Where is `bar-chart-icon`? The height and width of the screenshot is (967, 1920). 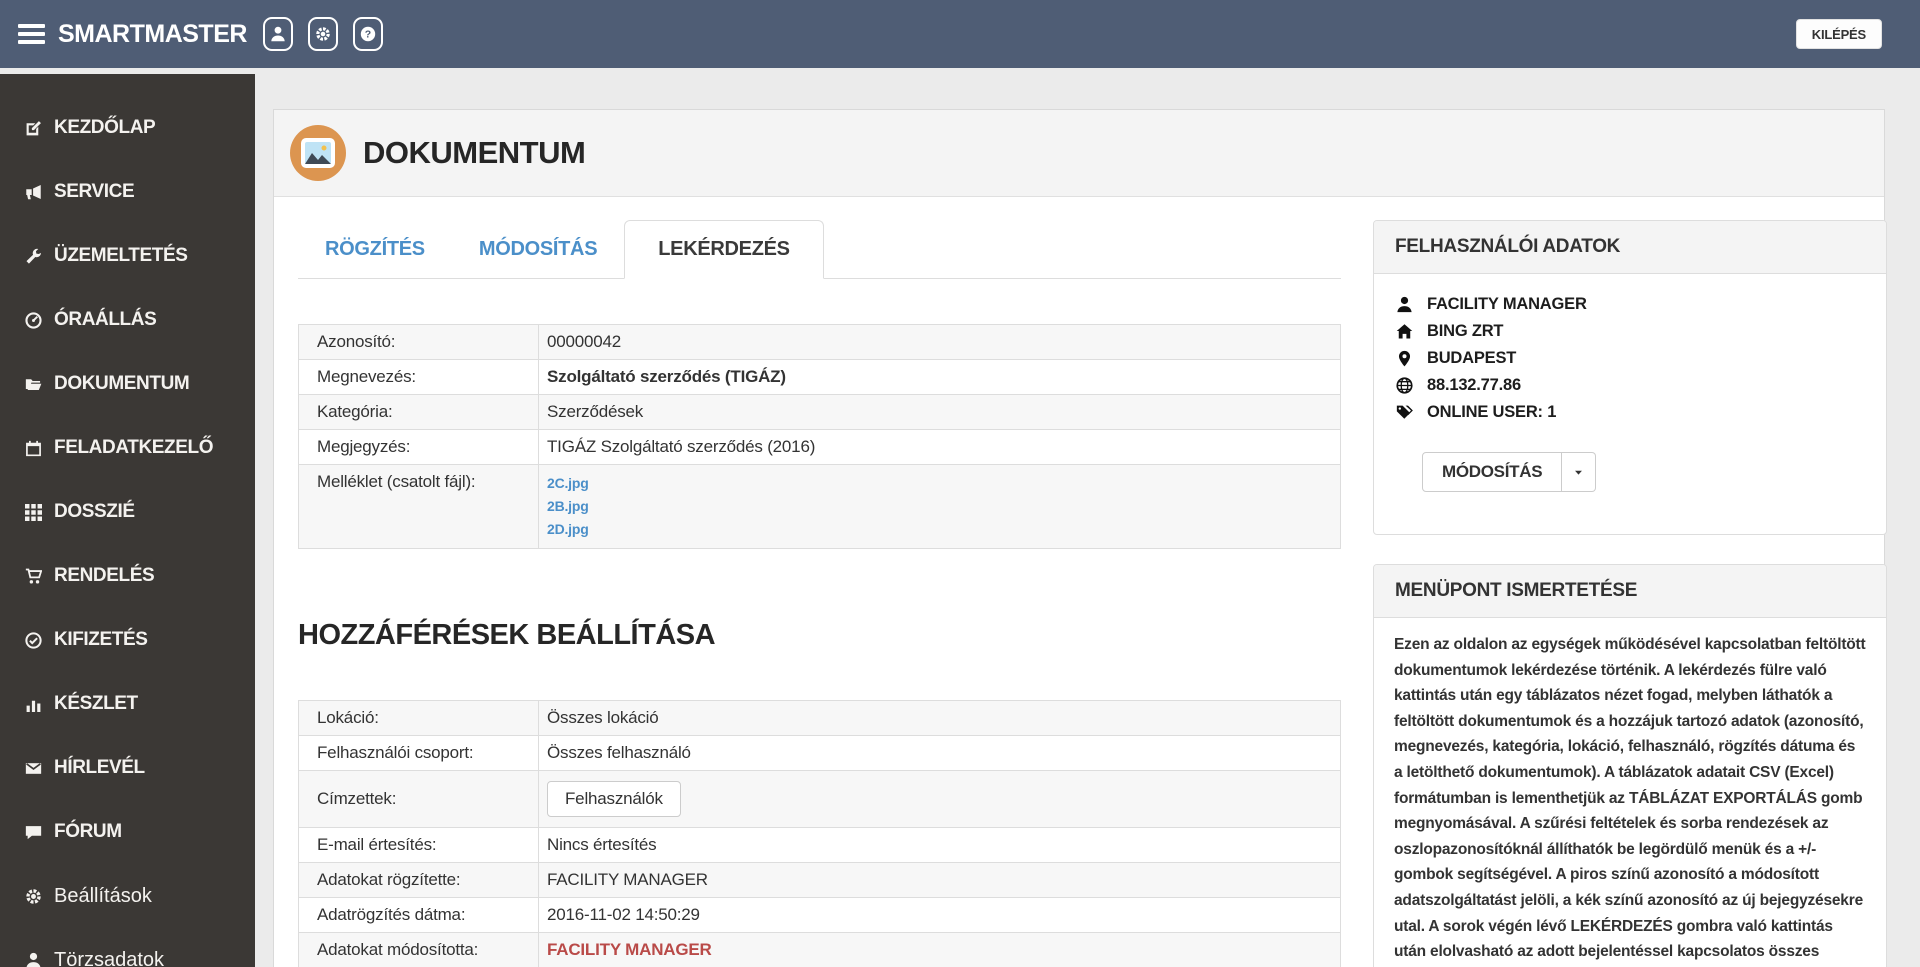 bar-chart-icon is located at coordinates (34, 704).